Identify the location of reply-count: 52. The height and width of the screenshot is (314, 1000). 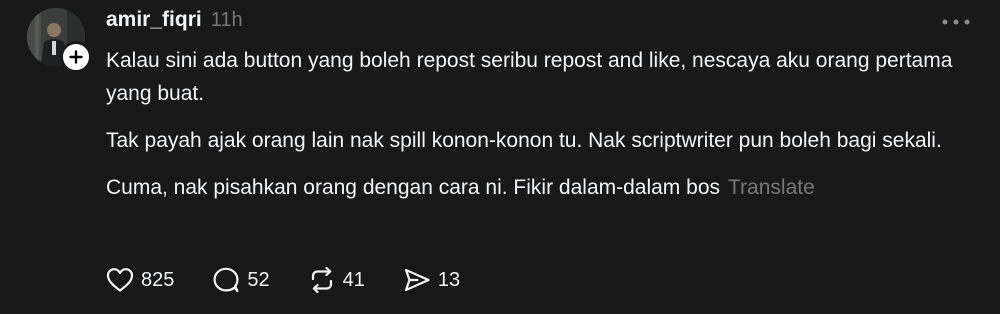
(258, 279).